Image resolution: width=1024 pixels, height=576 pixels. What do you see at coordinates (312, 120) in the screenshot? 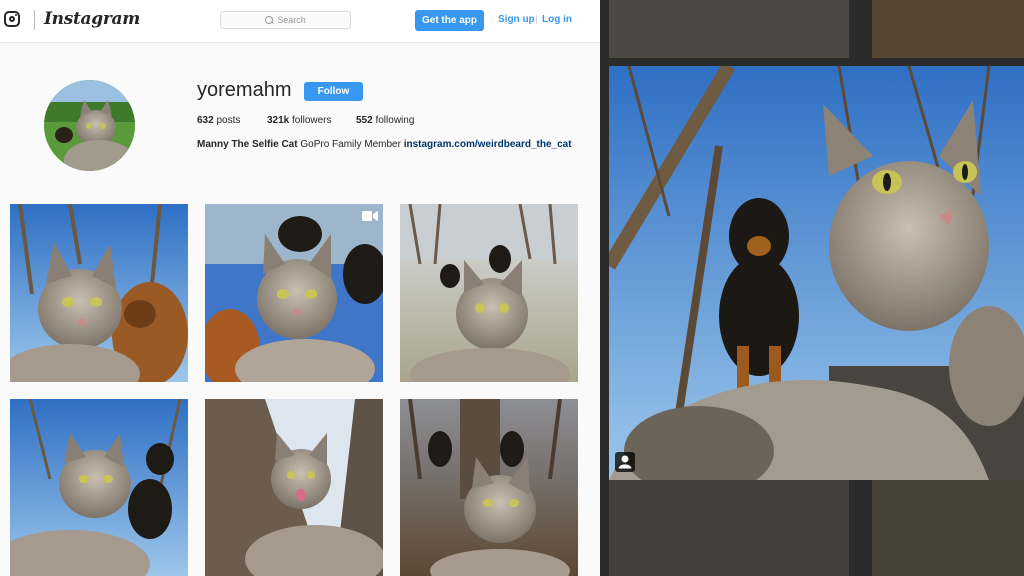
I see `followers-label: followers` at bounding box center [312, 120].